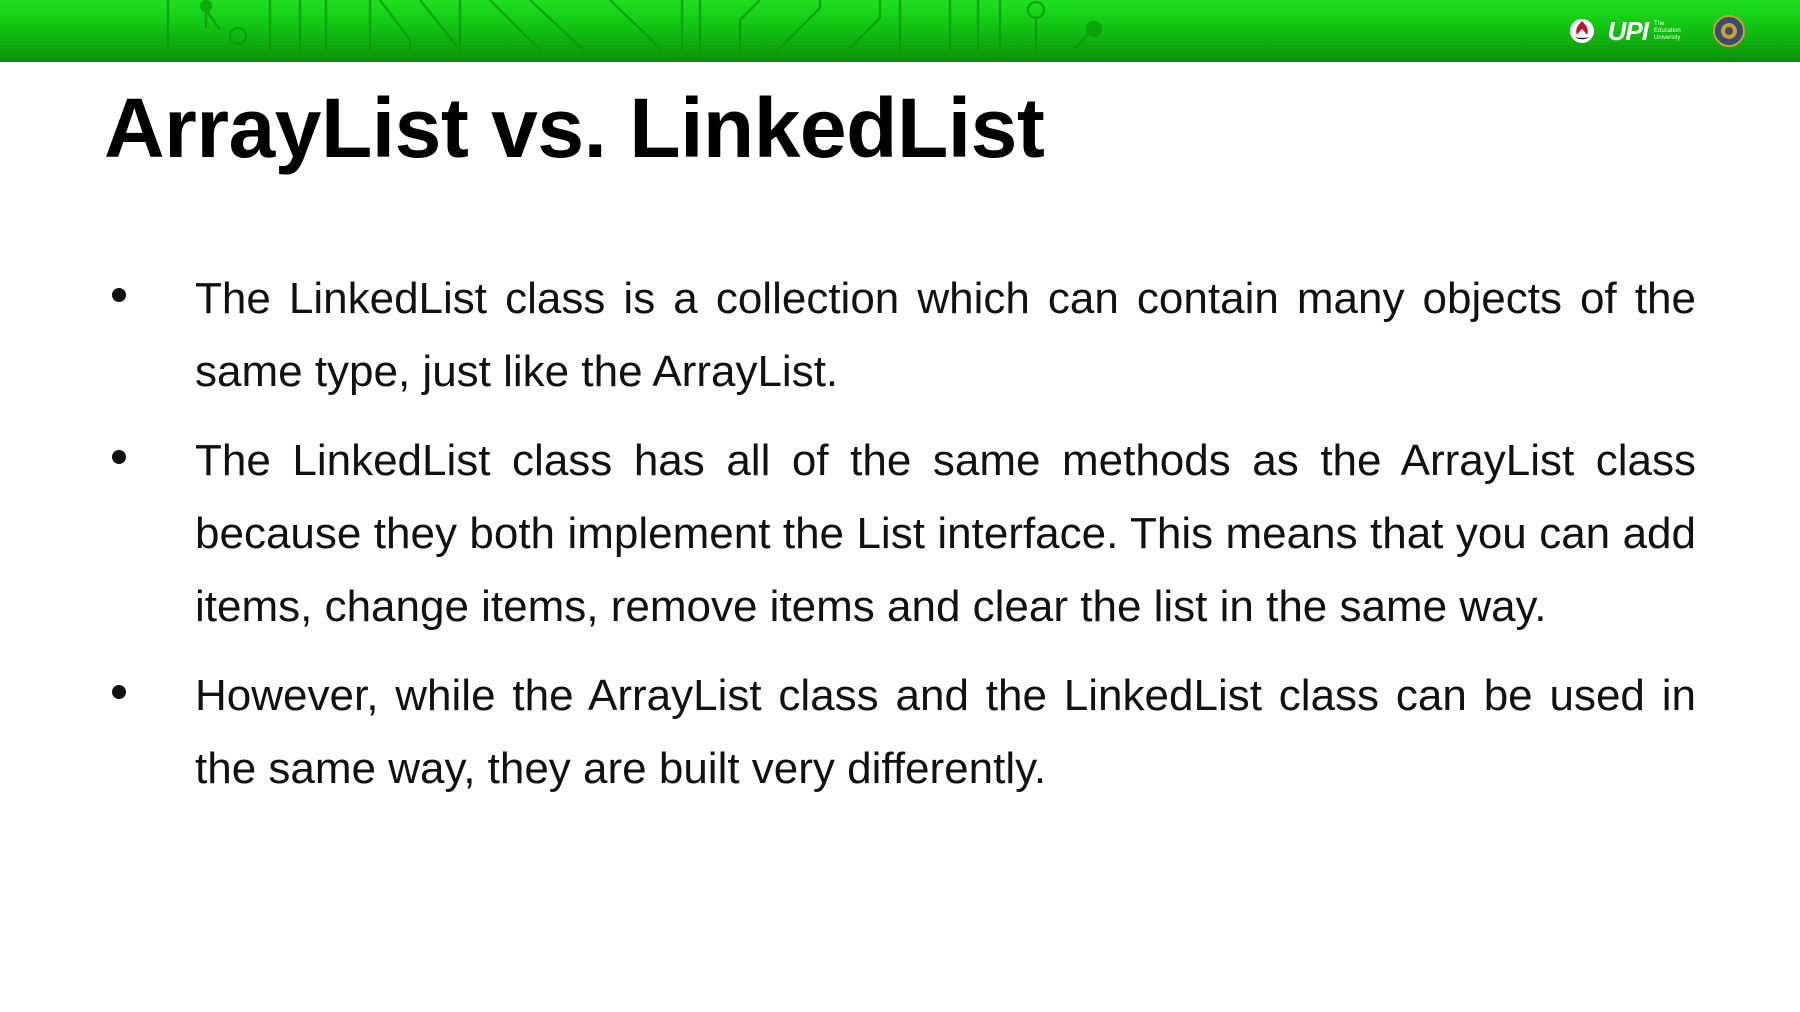 This screenshot has width=1800, height=1012. Describe the element at coordinates (574, 128) in the screenshot. I see `slide-title: ArrayList vs. LinkedList` at that location.